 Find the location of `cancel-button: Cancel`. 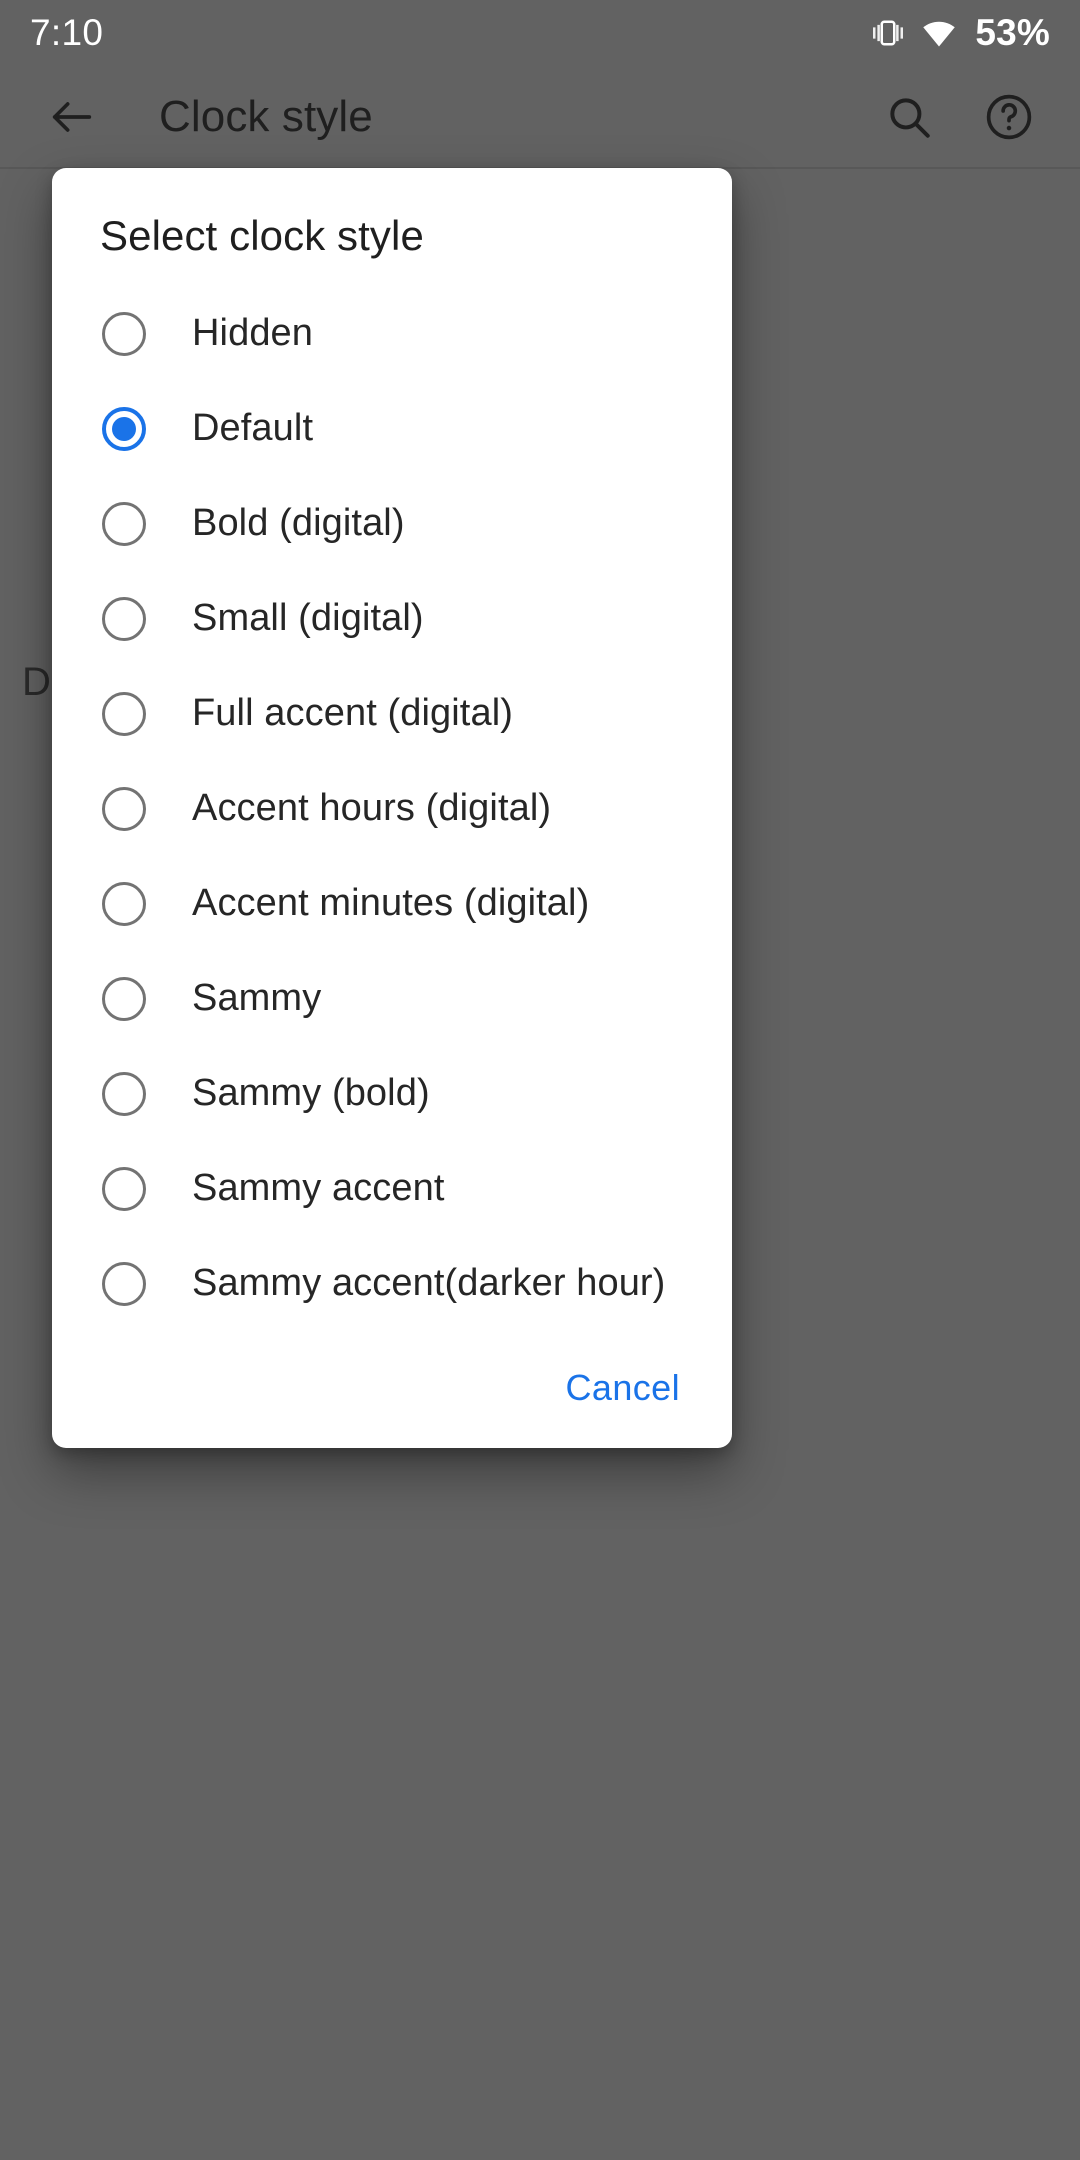

cancel-button: Cancel is located at coordinates (623, 1388).